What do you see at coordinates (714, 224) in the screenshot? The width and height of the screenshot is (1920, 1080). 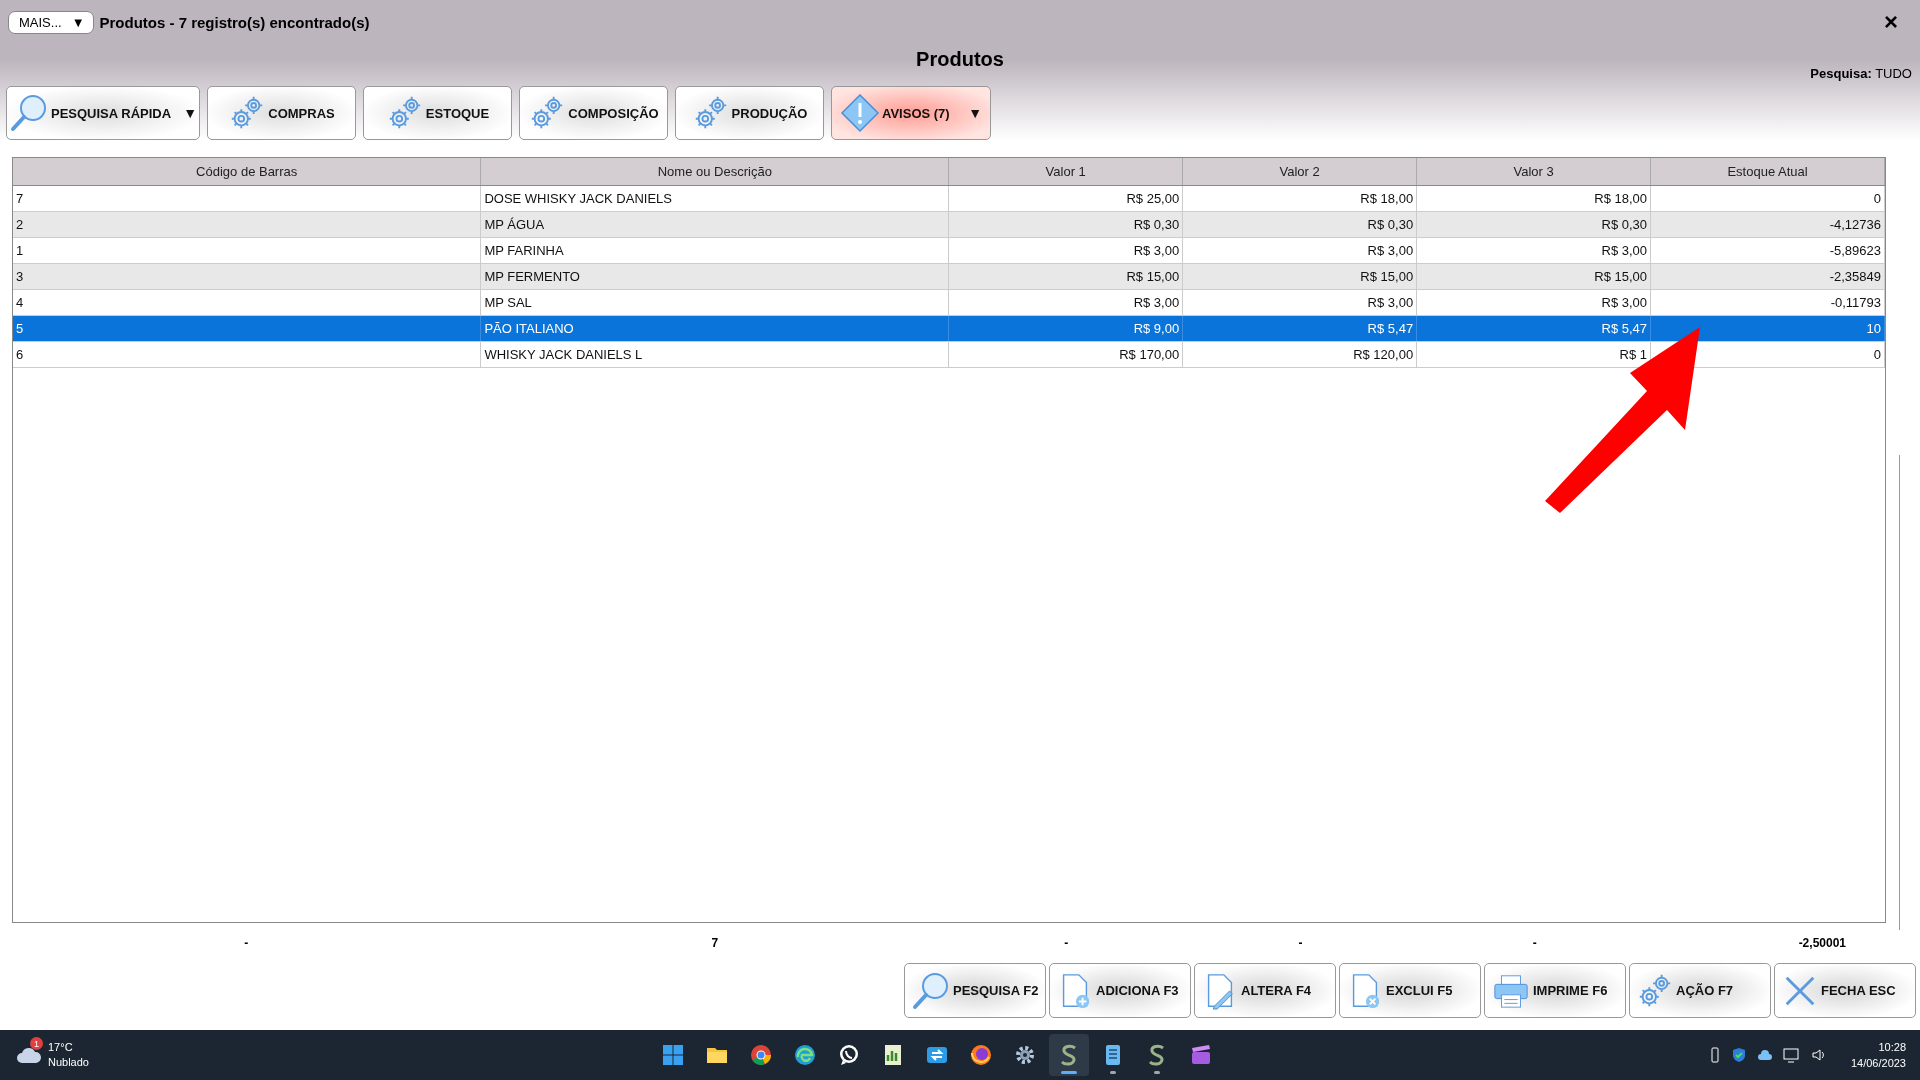 I see `table-cell: MP ÁGUA` at bounding box center [714, 224].